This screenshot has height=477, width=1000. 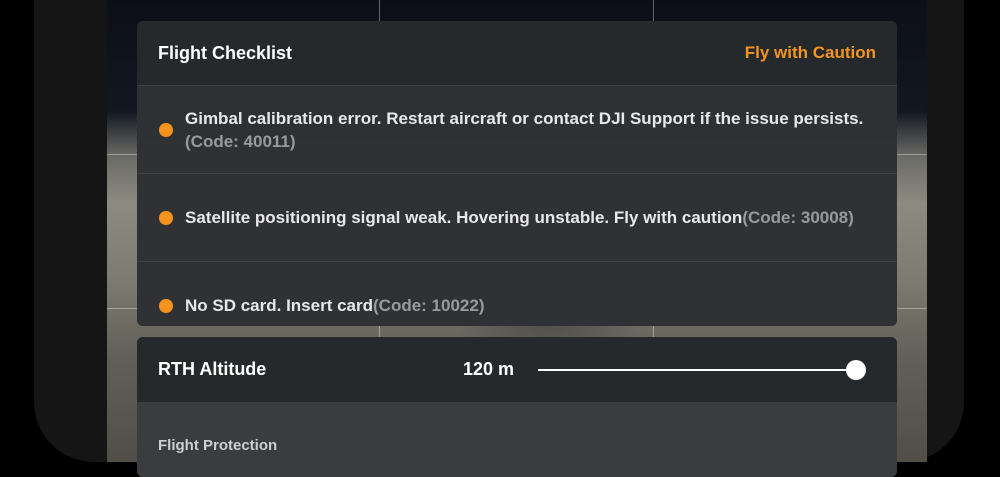 I want to click on rth-altitude-label: RTH Altitude, so click(x=212, y=369).